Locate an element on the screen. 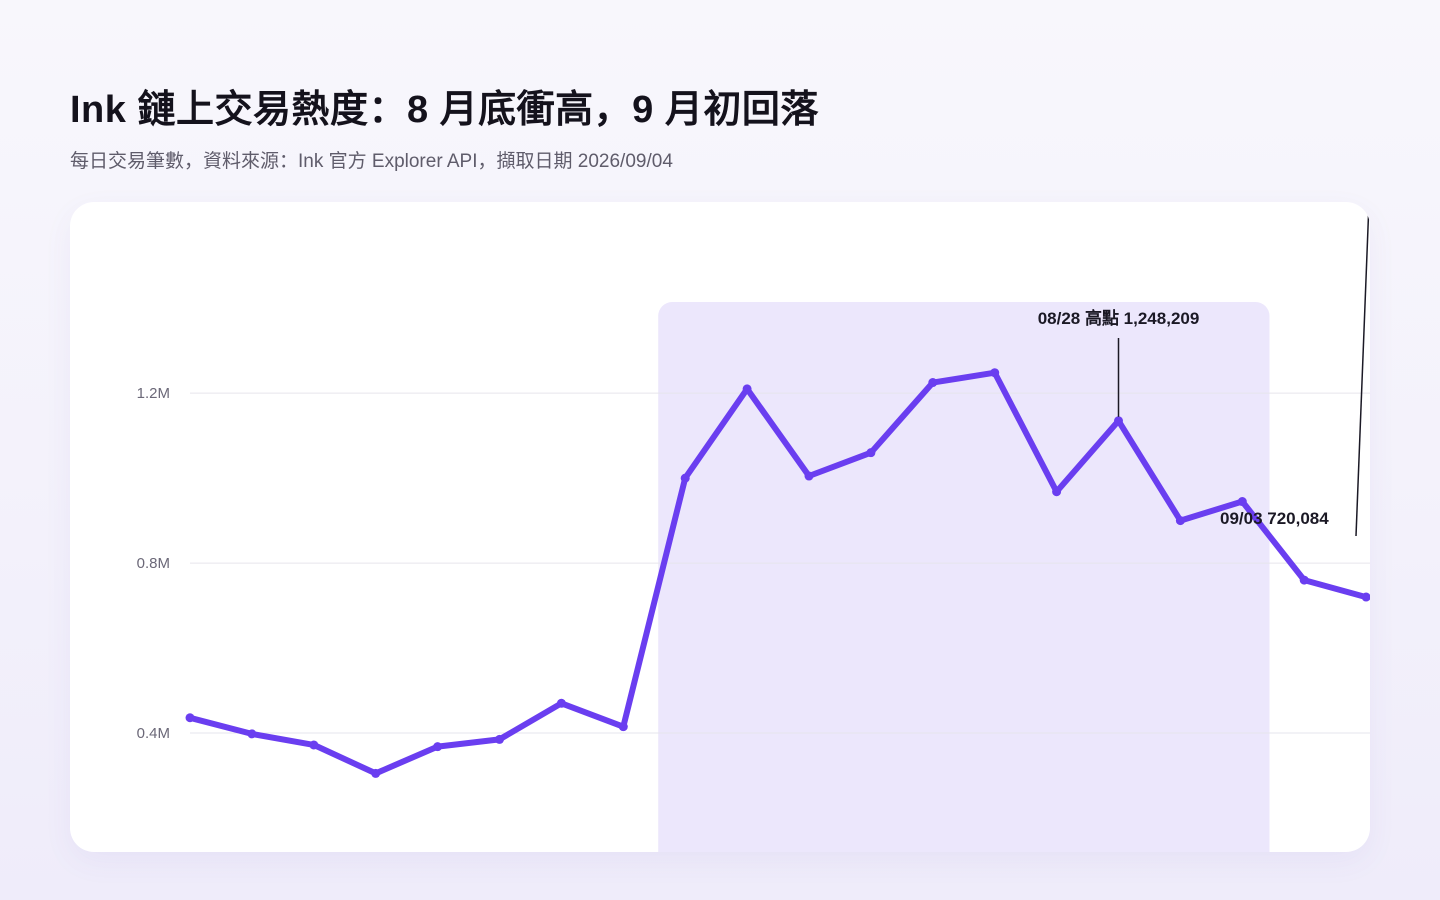 The image size is (1440, 900). y-tick-label: 1.2M is located at coordinates (153, 393).